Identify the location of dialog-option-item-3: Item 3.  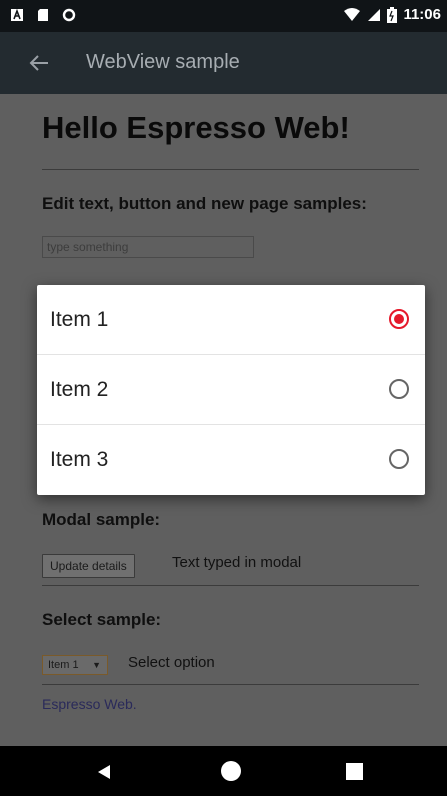
(231, 460).